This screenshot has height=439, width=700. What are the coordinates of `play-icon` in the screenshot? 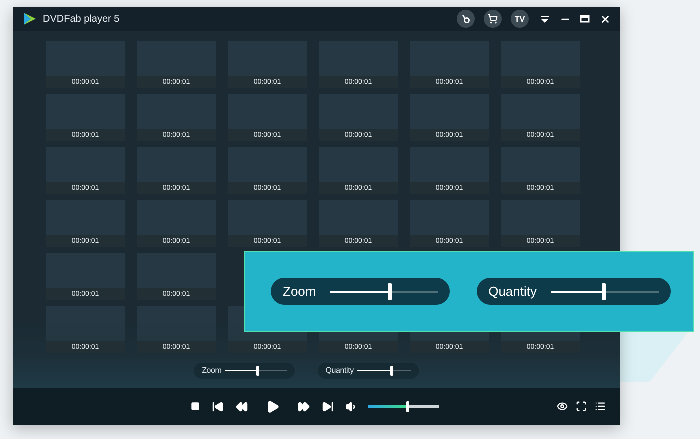 It's located at (273, 407).